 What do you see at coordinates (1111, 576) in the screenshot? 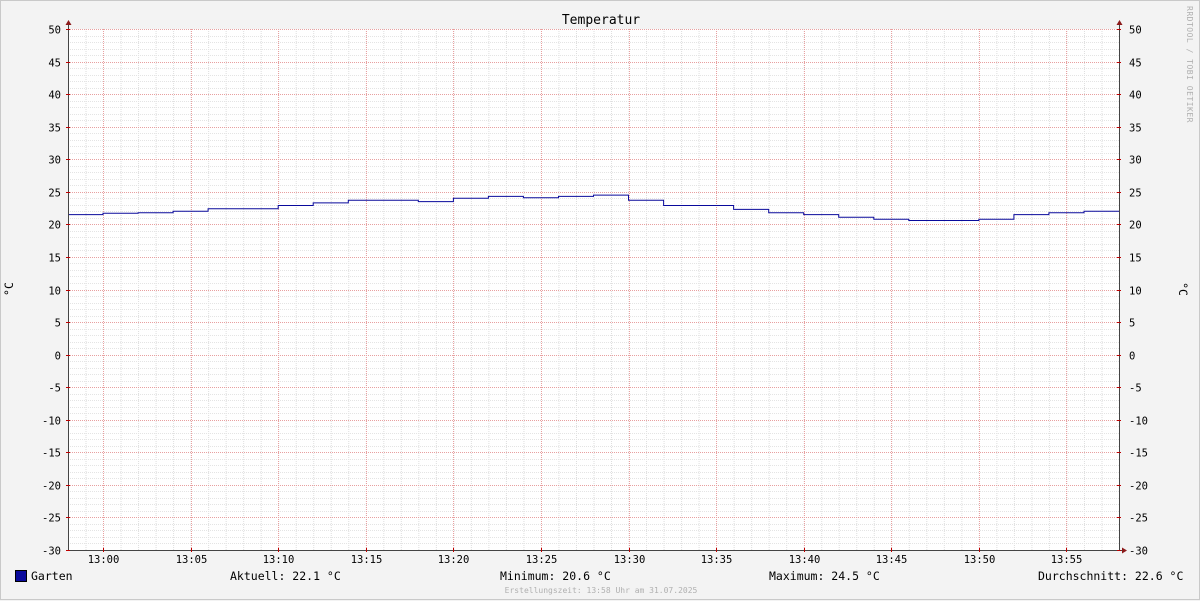
I see `stat-average: Durchschnitt: 22.6 °C` at bounding box center [1111, 576].